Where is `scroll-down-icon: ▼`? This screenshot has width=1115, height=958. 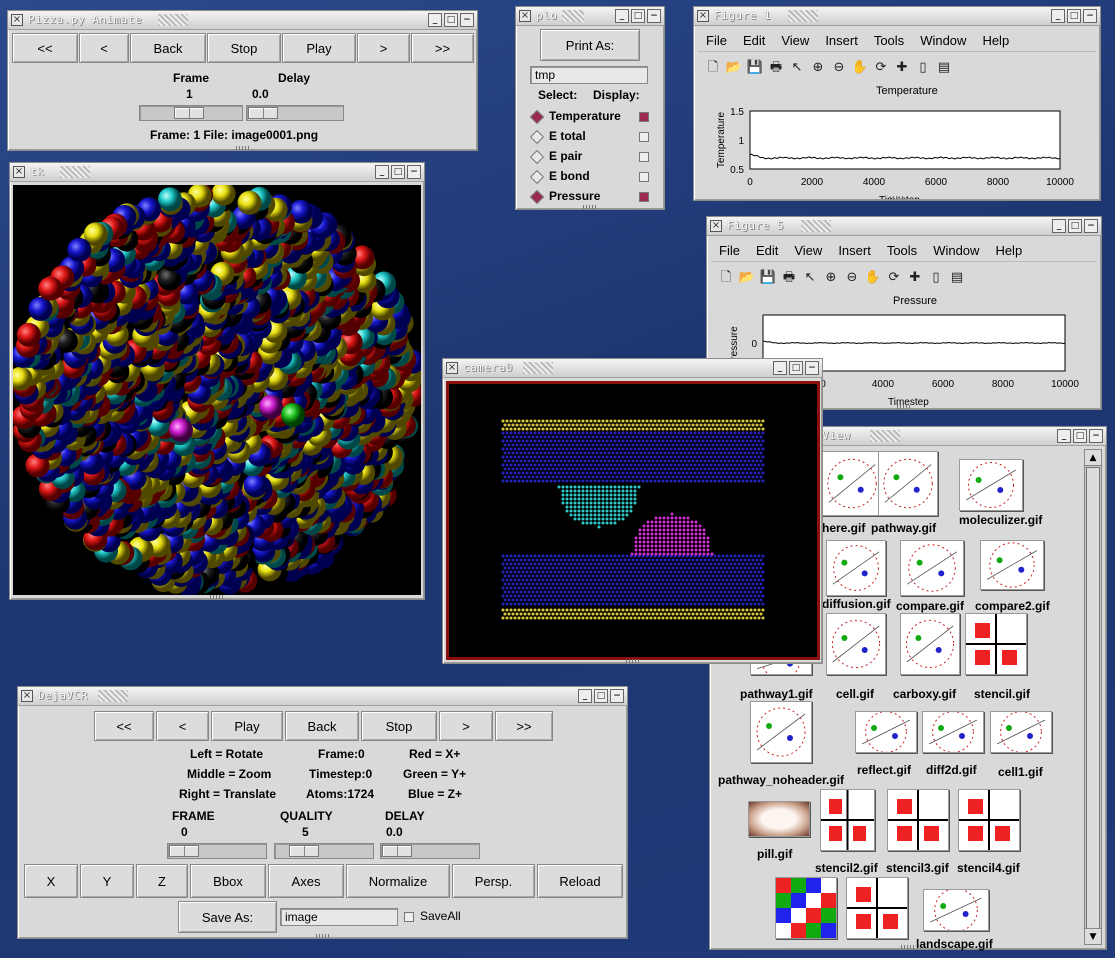 scroll-down-icon: ▼ is located at coordinates (1093, 936).